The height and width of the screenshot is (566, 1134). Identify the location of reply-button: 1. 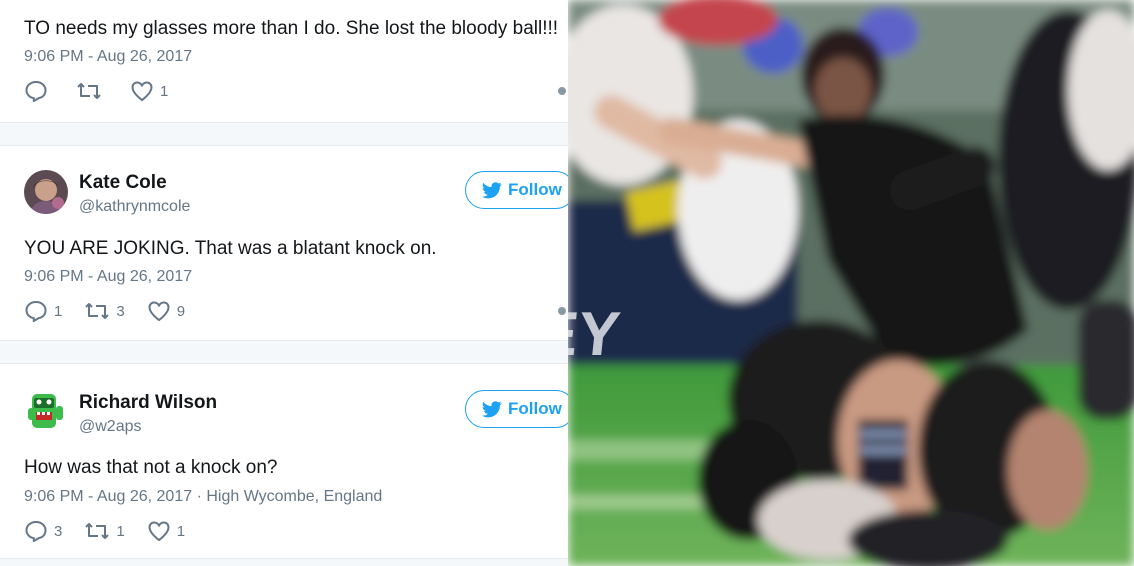
(43, 311).